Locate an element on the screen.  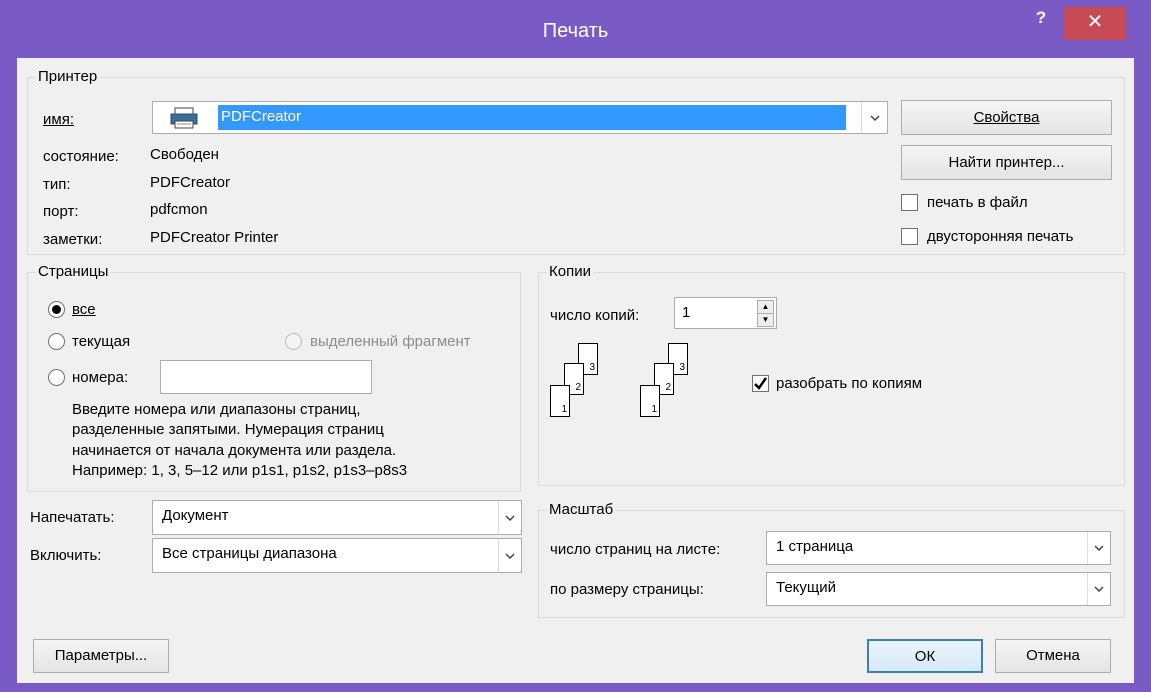
pages-current-radio is located at coordinates (56, 341).